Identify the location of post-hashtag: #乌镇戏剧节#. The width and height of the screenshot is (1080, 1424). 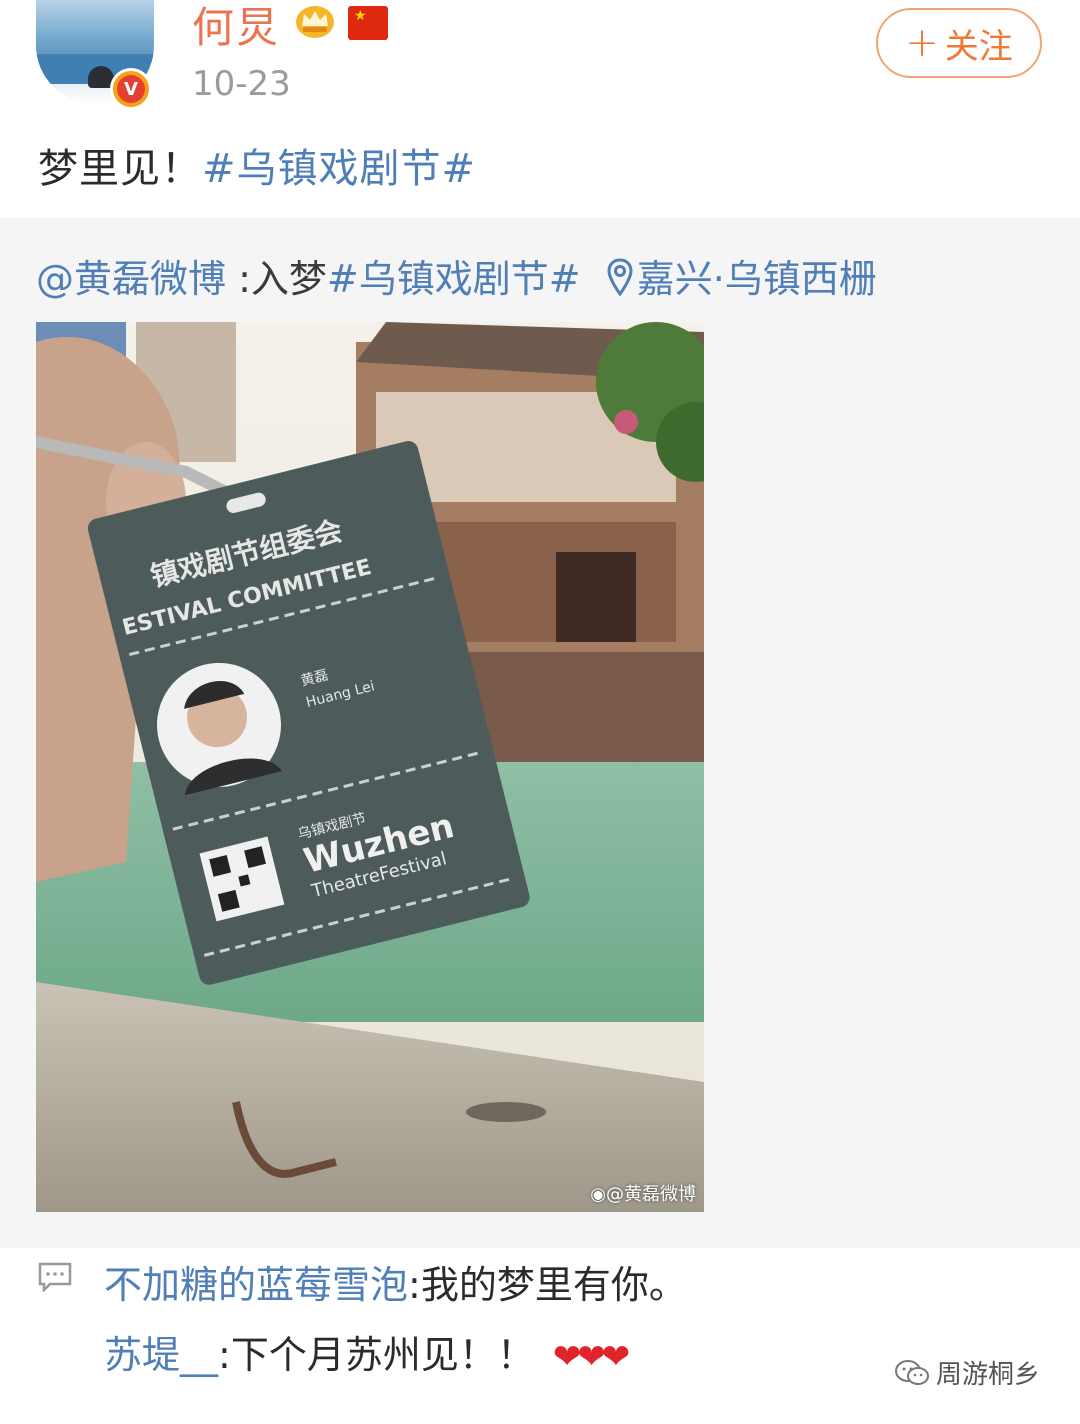
(339, 169).